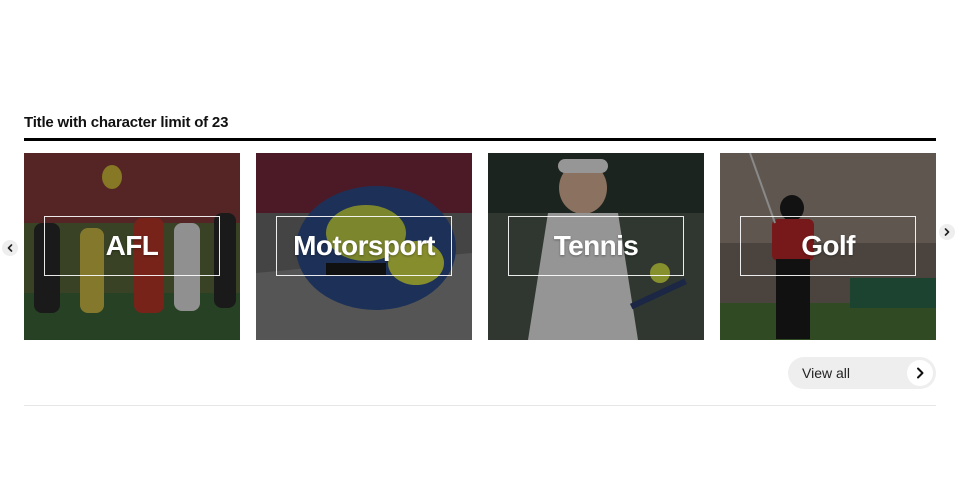 The image size is (960, 500). I want to click on view-all-button: View all, so click(862, 373).